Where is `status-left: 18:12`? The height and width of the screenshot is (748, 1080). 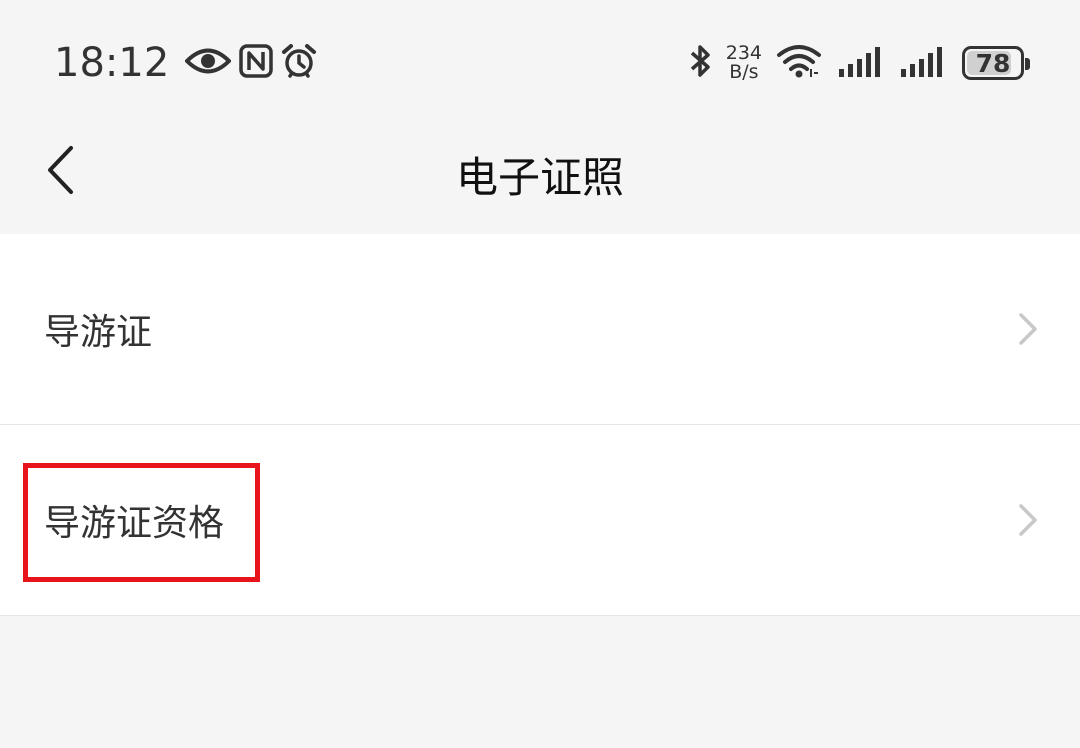
status-left: 18:12 is located at coordinates (185, 63).